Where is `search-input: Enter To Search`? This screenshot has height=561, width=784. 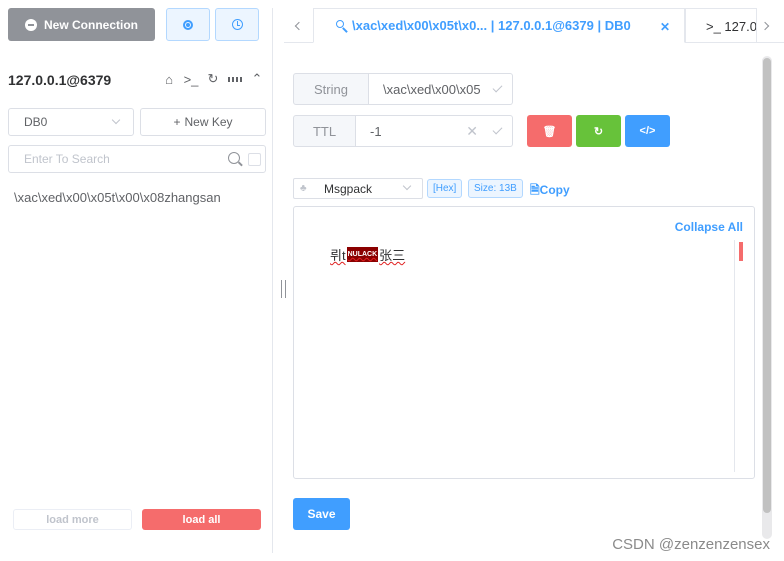 search-input: Enter To Search is located at coordinates (137, 159).